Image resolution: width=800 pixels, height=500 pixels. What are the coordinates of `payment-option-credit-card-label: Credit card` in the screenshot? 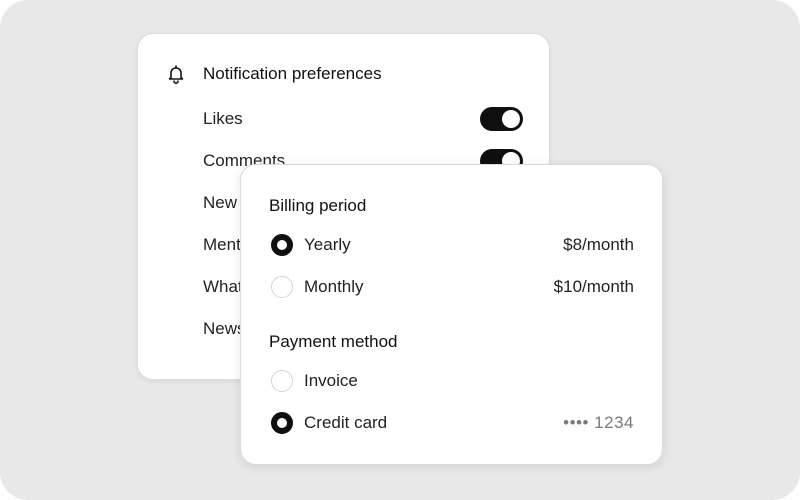 It's located at (346, 422).